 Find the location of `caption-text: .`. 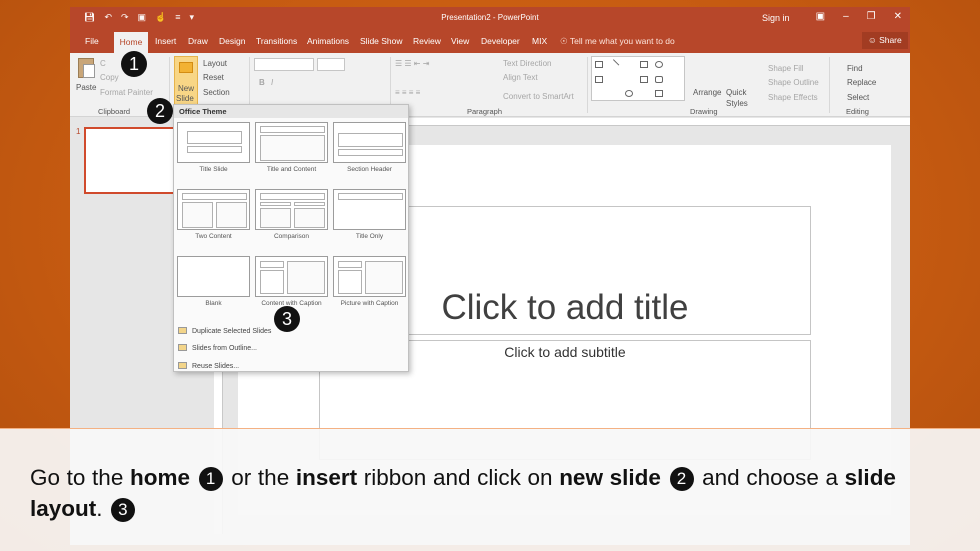

caption-text: . is located at coordinates (99, 508).